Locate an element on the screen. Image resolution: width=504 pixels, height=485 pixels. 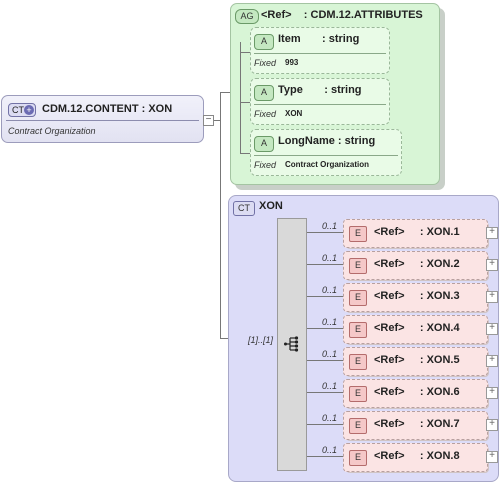
attribute-type: A Type : string Fixed XON is located at coordinates (320, 101).